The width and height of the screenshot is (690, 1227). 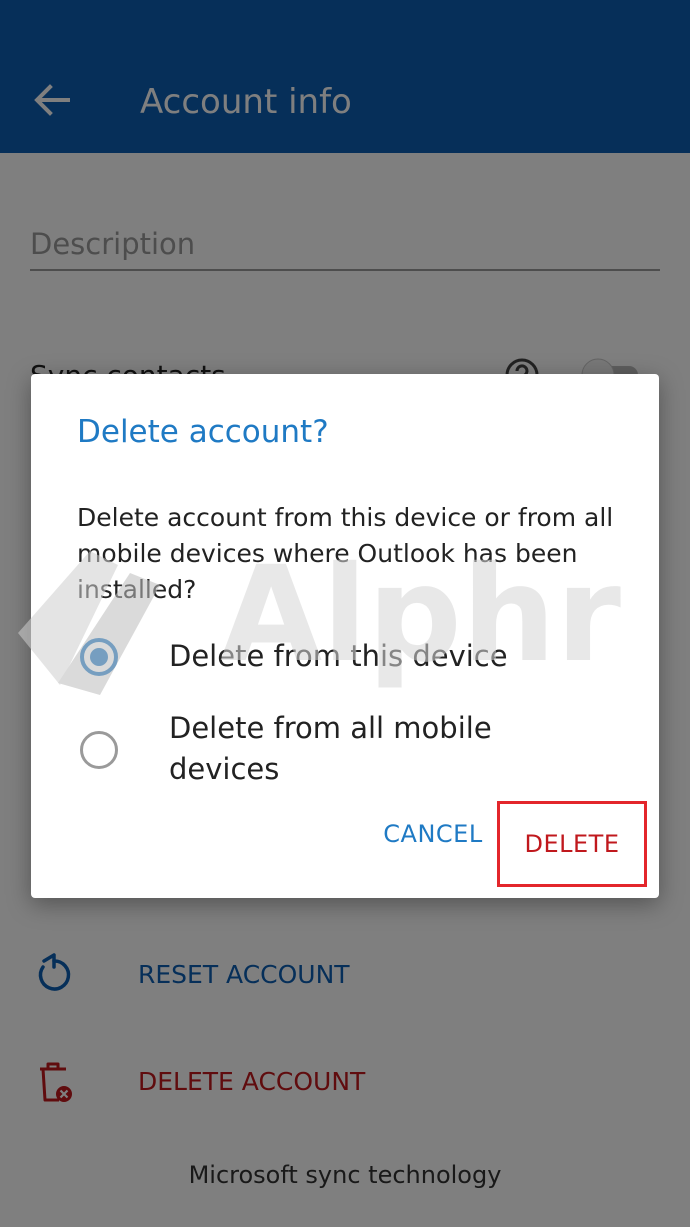 What do you see at coordinates (433, 834) in the screenshot?
I see `cancel-button: CANCEL` at bounding box center [433, 834].